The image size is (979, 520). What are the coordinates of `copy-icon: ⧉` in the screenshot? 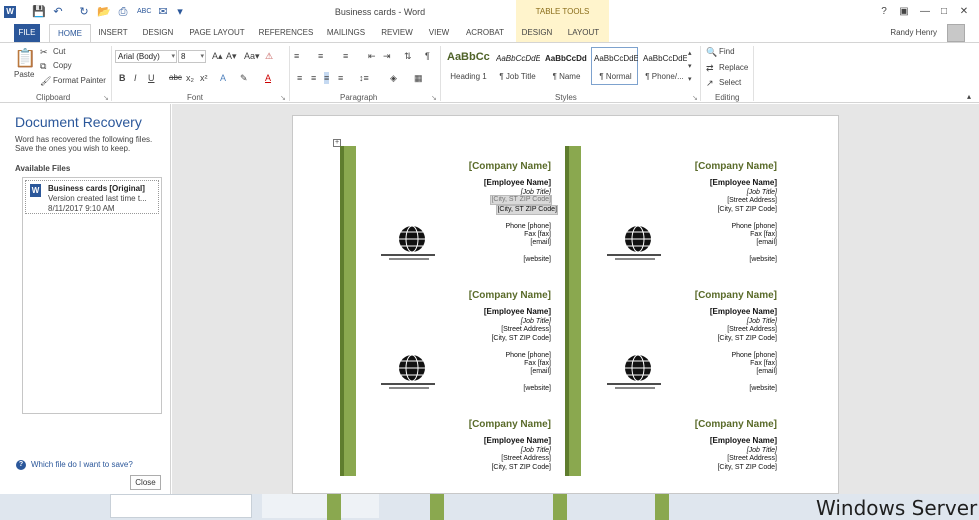 It's located at (43, 66).